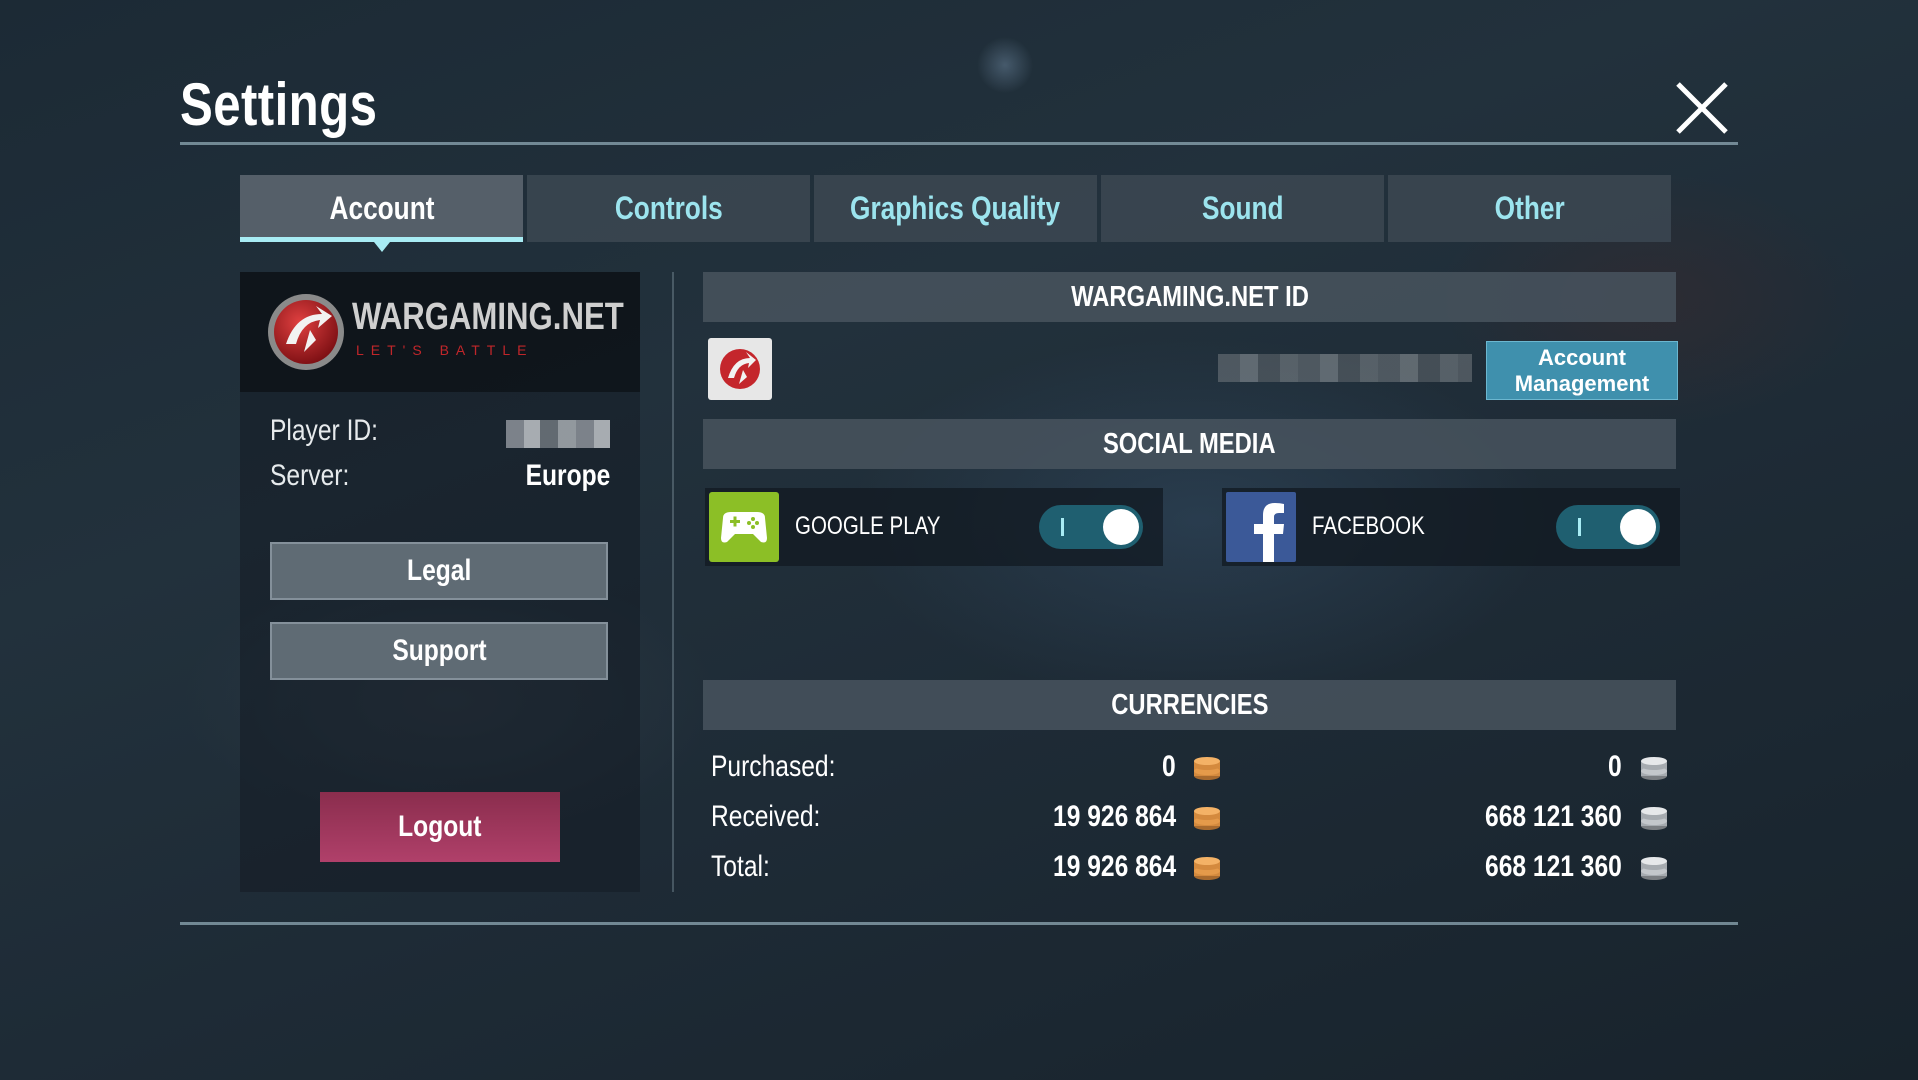  I want to click on page-title: Settings, so click(279, 104).